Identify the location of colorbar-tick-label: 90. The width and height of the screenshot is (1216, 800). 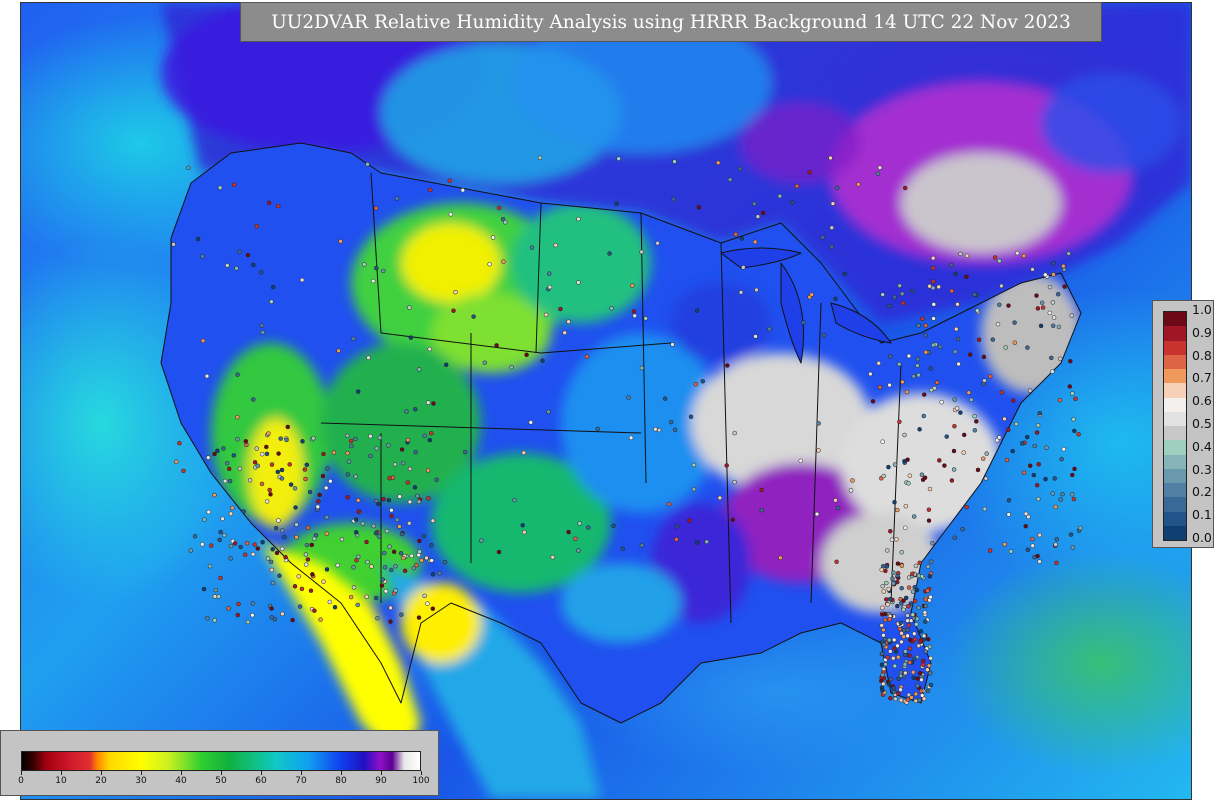
(381, 781).